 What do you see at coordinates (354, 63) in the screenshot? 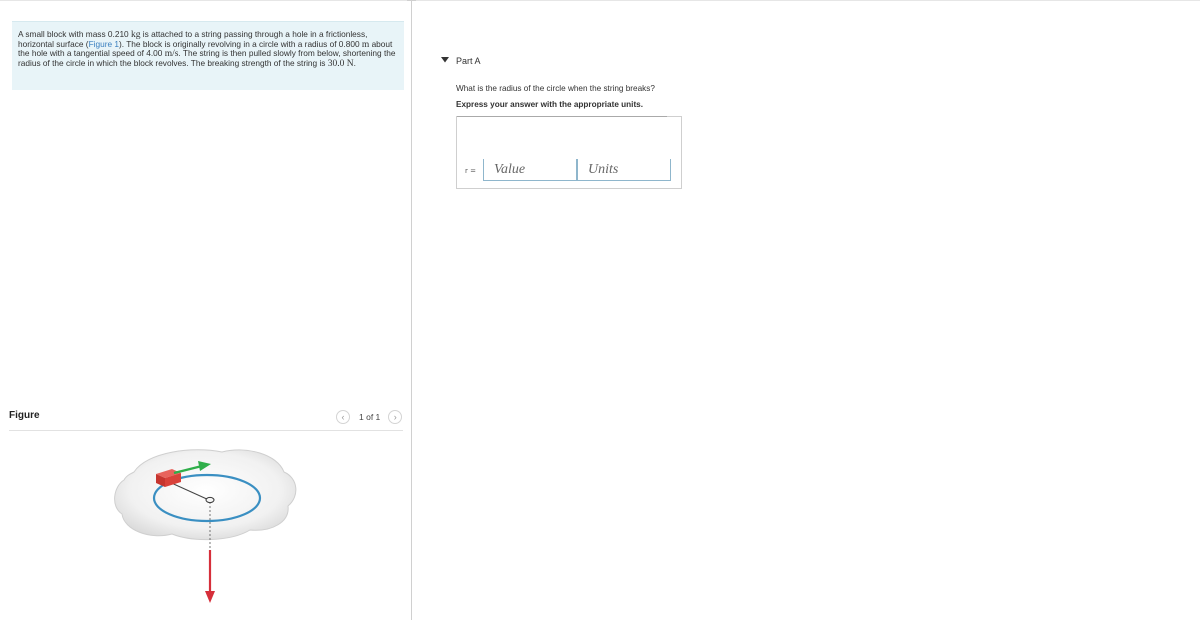
I see `problem-text: .` at bounding box center [354, 63].